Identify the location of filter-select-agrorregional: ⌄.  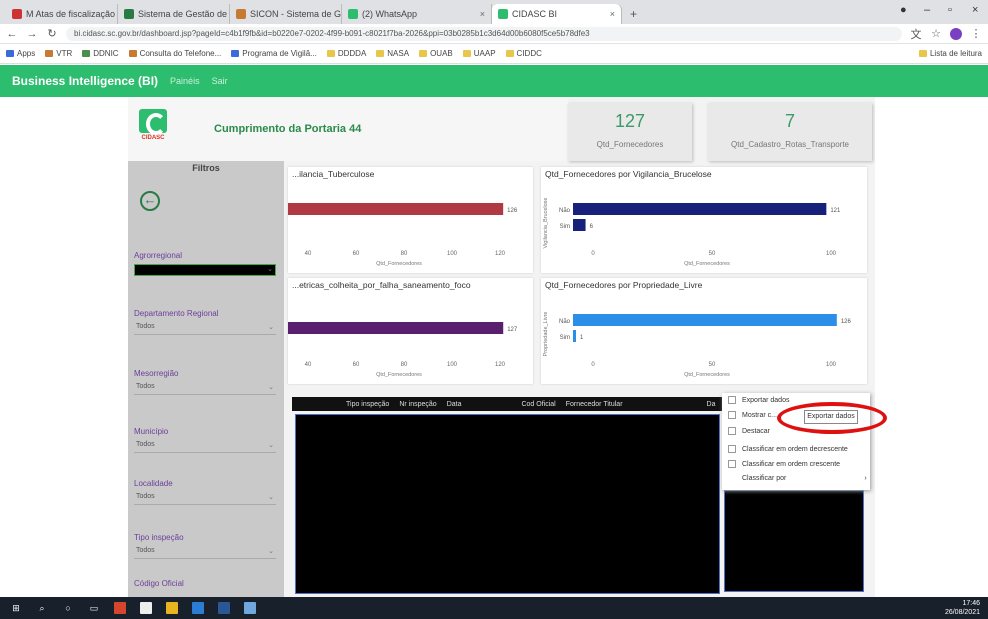
(205, 270).